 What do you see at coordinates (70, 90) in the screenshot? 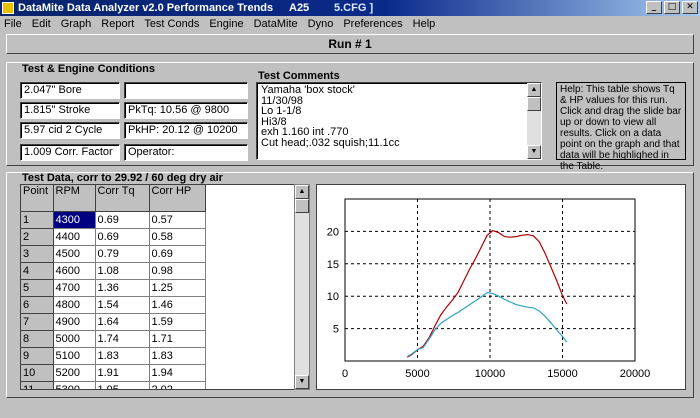
I see `bore-field: 2.047" Bore` at bounding box center [70, 90].